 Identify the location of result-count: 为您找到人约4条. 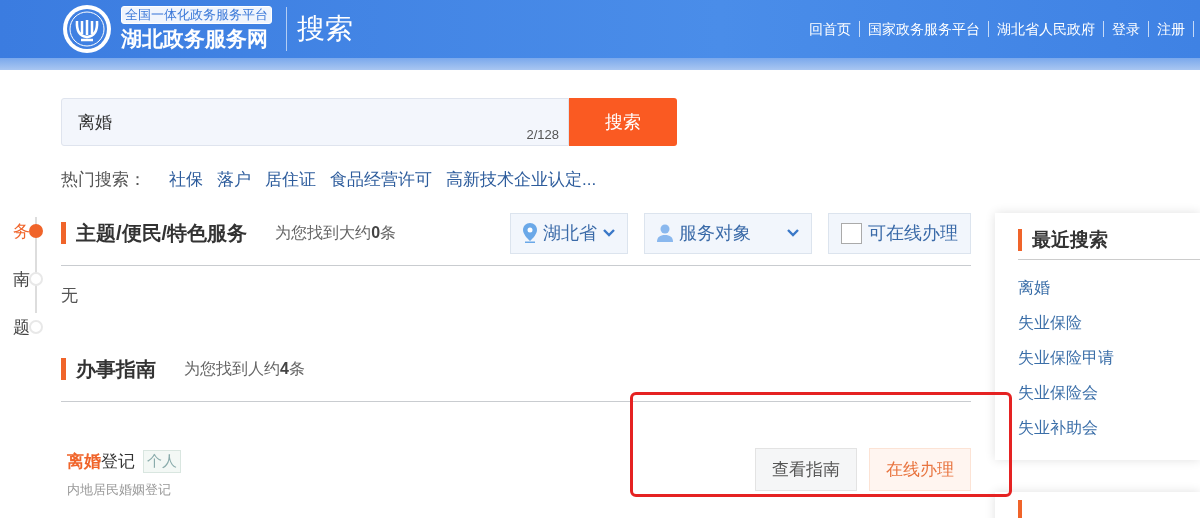
(244, 368).